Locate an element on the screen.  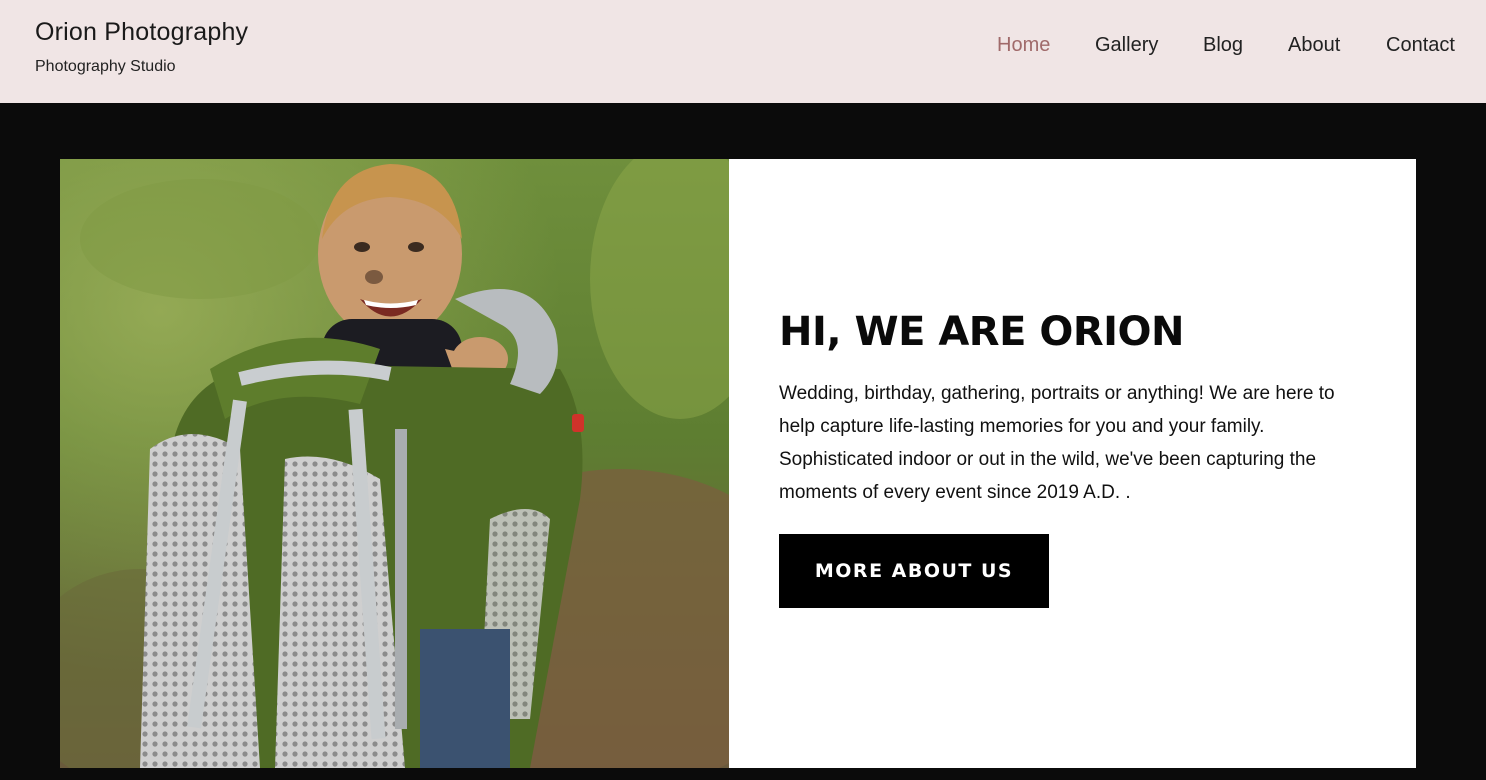
more-about-us-button: MORE ABOUT US is located at coordinates (914, 571).